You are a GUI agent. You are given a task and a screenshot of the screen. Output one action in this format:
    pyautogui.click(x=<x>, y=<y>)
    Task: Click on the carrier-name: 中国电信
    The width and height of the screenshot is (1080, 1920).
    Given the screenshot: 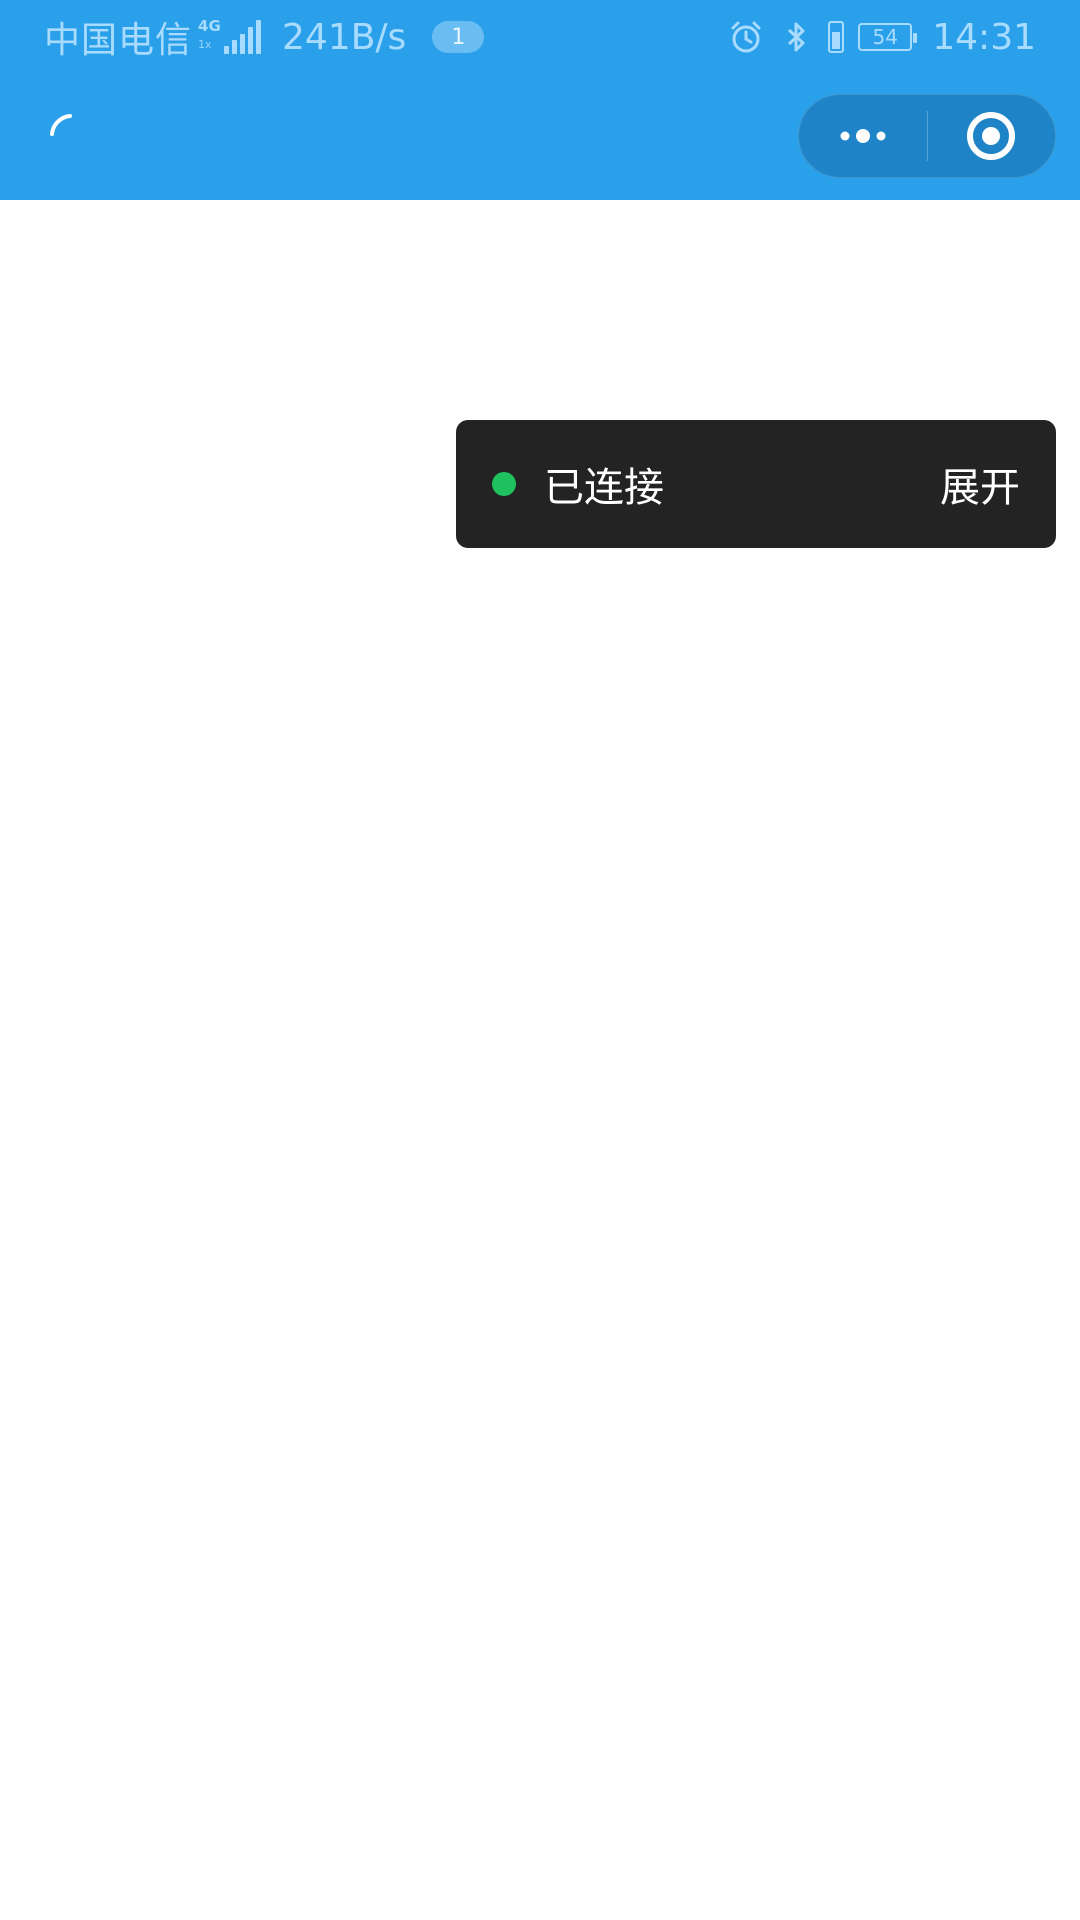 What is the action you would take?
    pyautogui.click(x=118, y=40)
    